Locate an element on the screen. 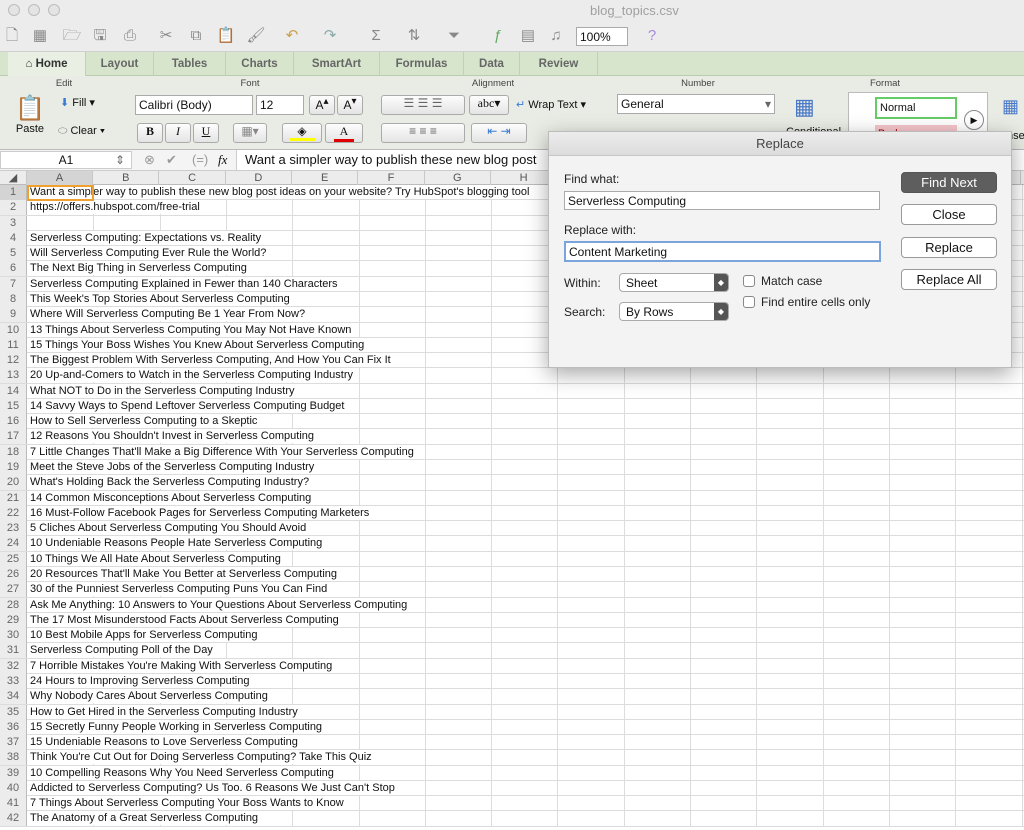  row-header: 10 is located at coordinates (13, 330).